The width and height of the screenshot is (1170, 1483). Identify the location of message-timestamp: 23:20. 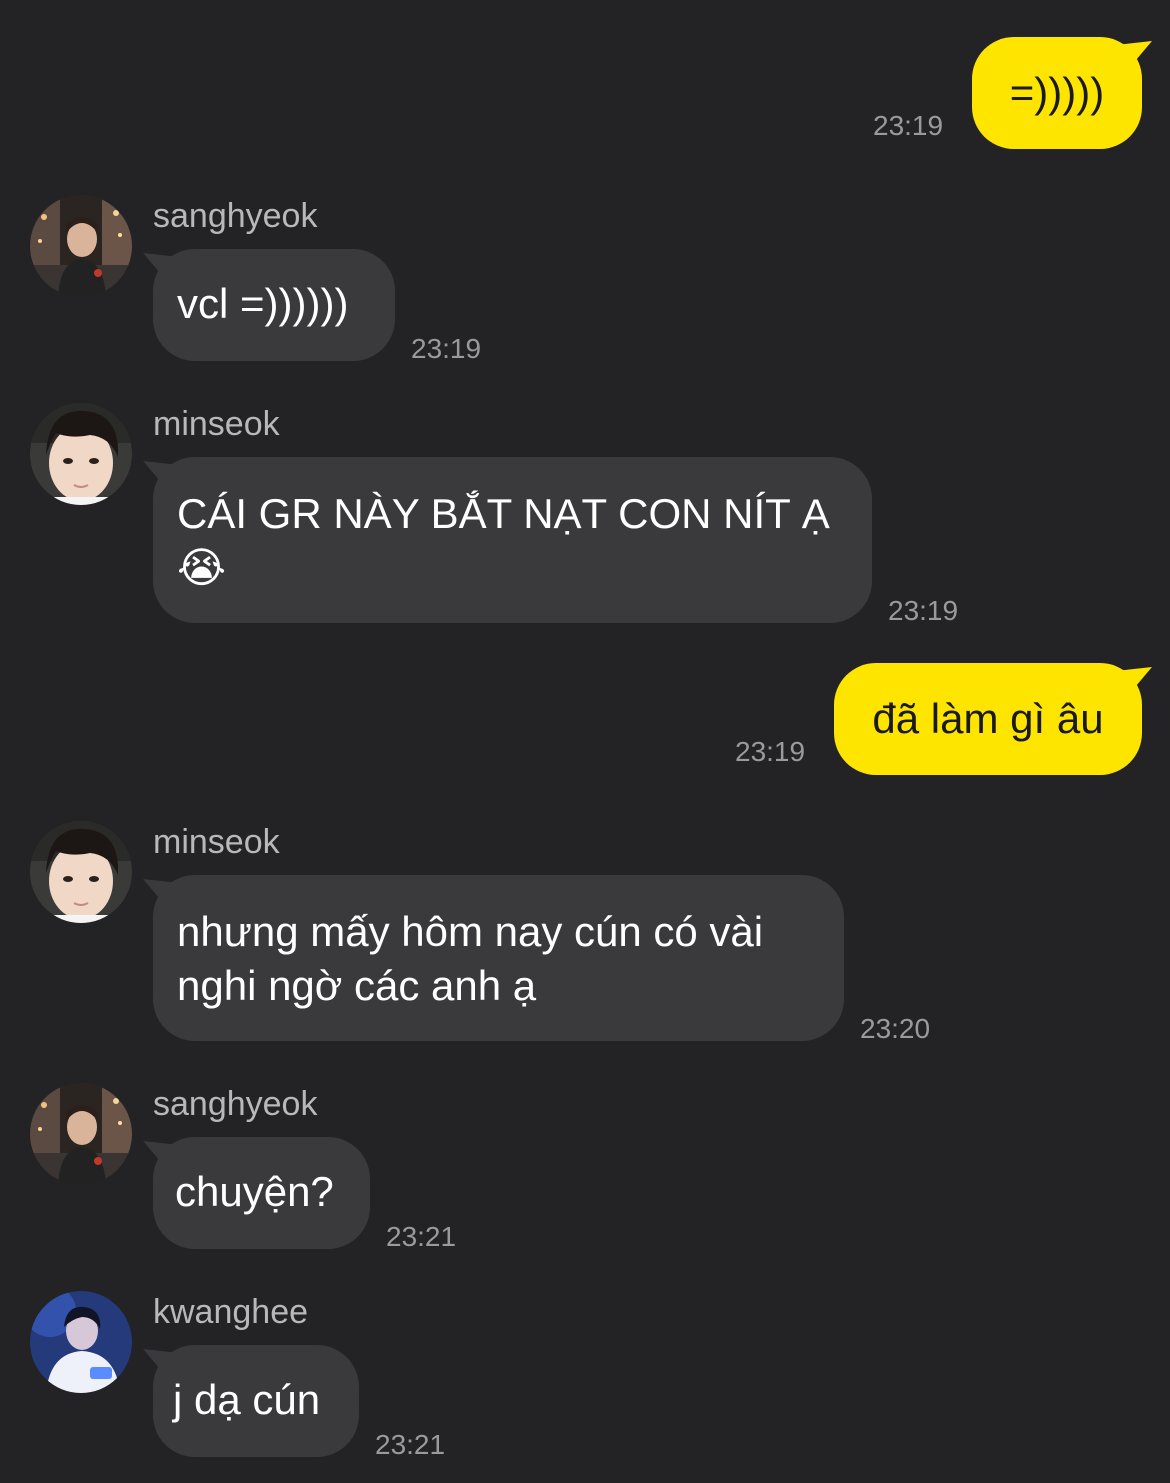
(895, 1028).